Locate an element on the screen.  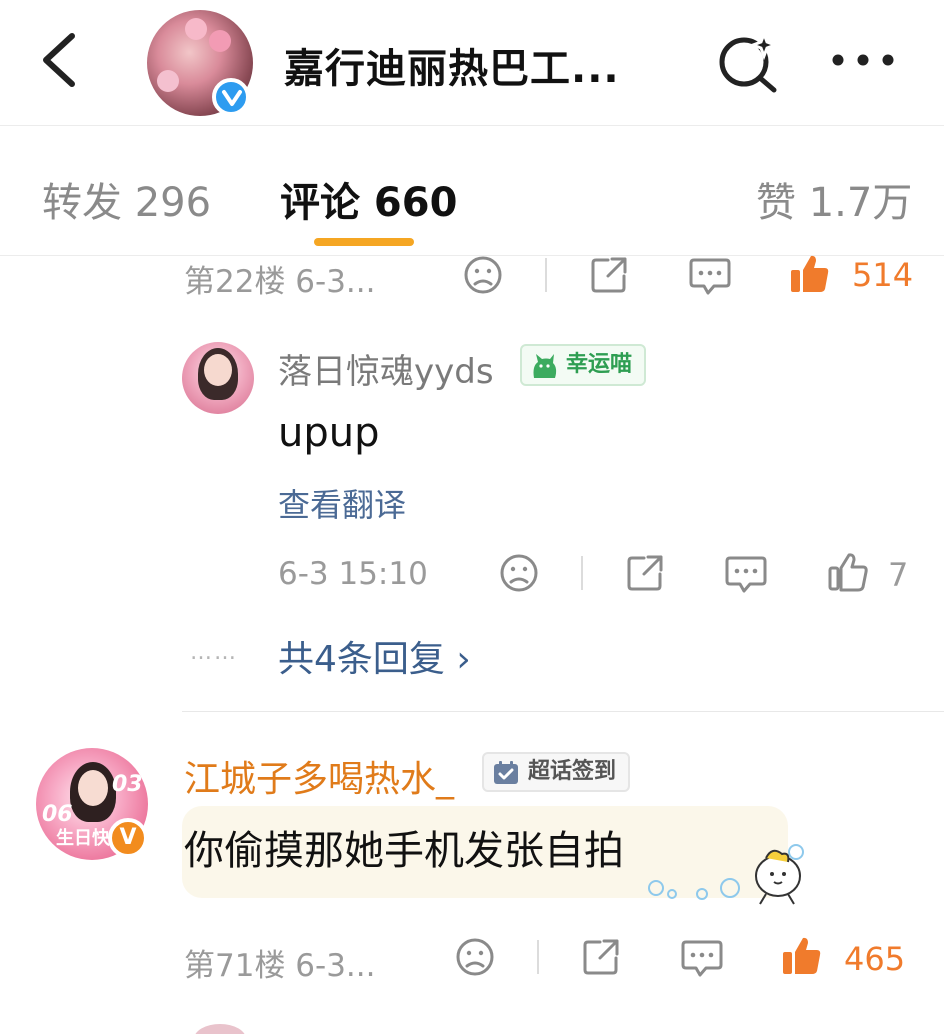
calendar-check-icon is located at coordinates (506, 772).